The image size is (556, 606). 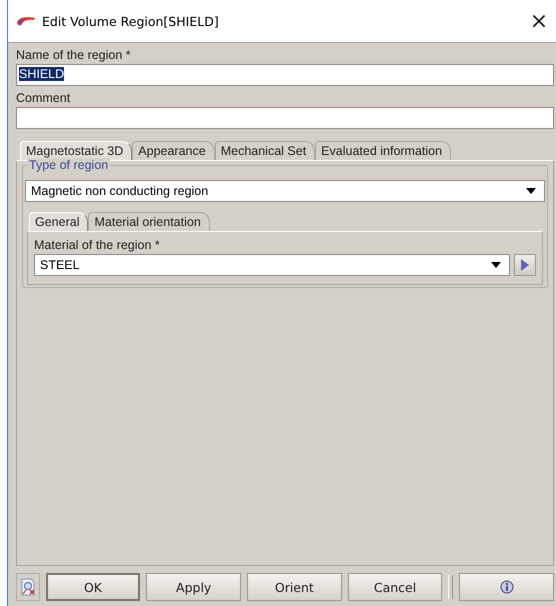 I want to click on open-material-button, so click(x=525, y=265).